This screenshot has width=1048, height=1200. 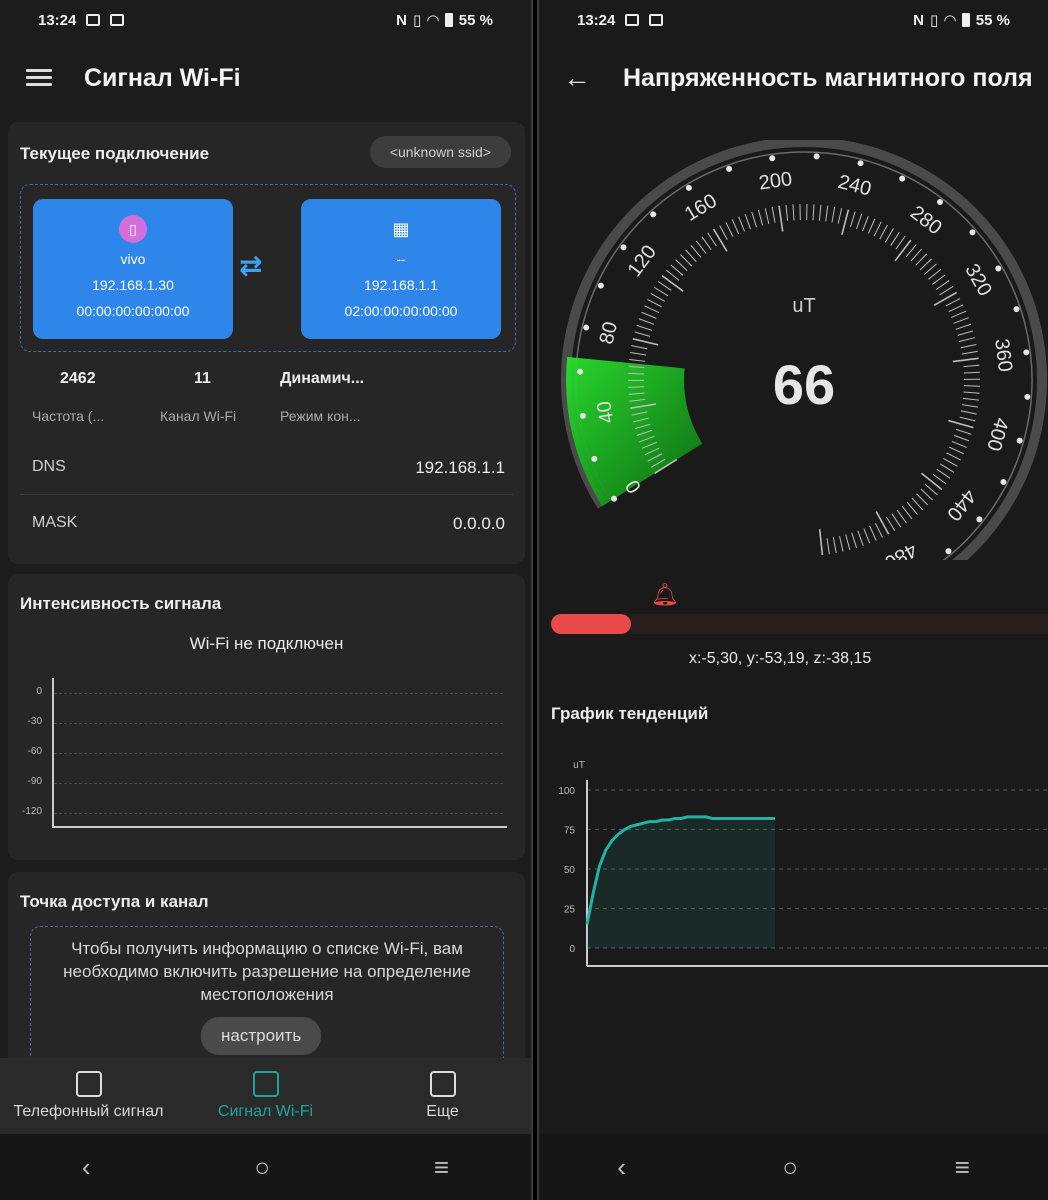 I want to click on nav-more: Еще, so click(x=442, y=1096).